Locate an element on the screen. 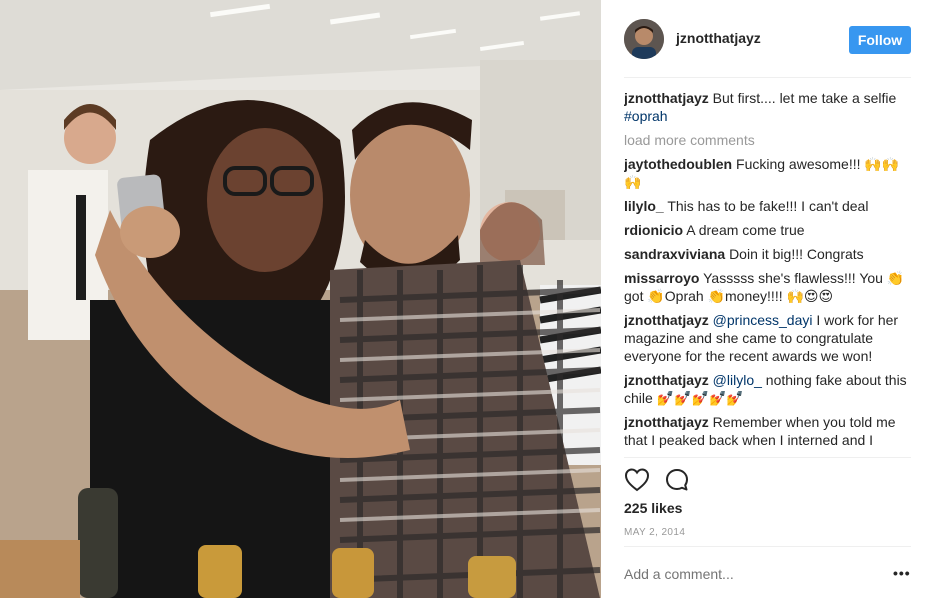 The height and width of the screenshot is (598, 933). comment-username: missarroyo is located at coordinates (661, 278).